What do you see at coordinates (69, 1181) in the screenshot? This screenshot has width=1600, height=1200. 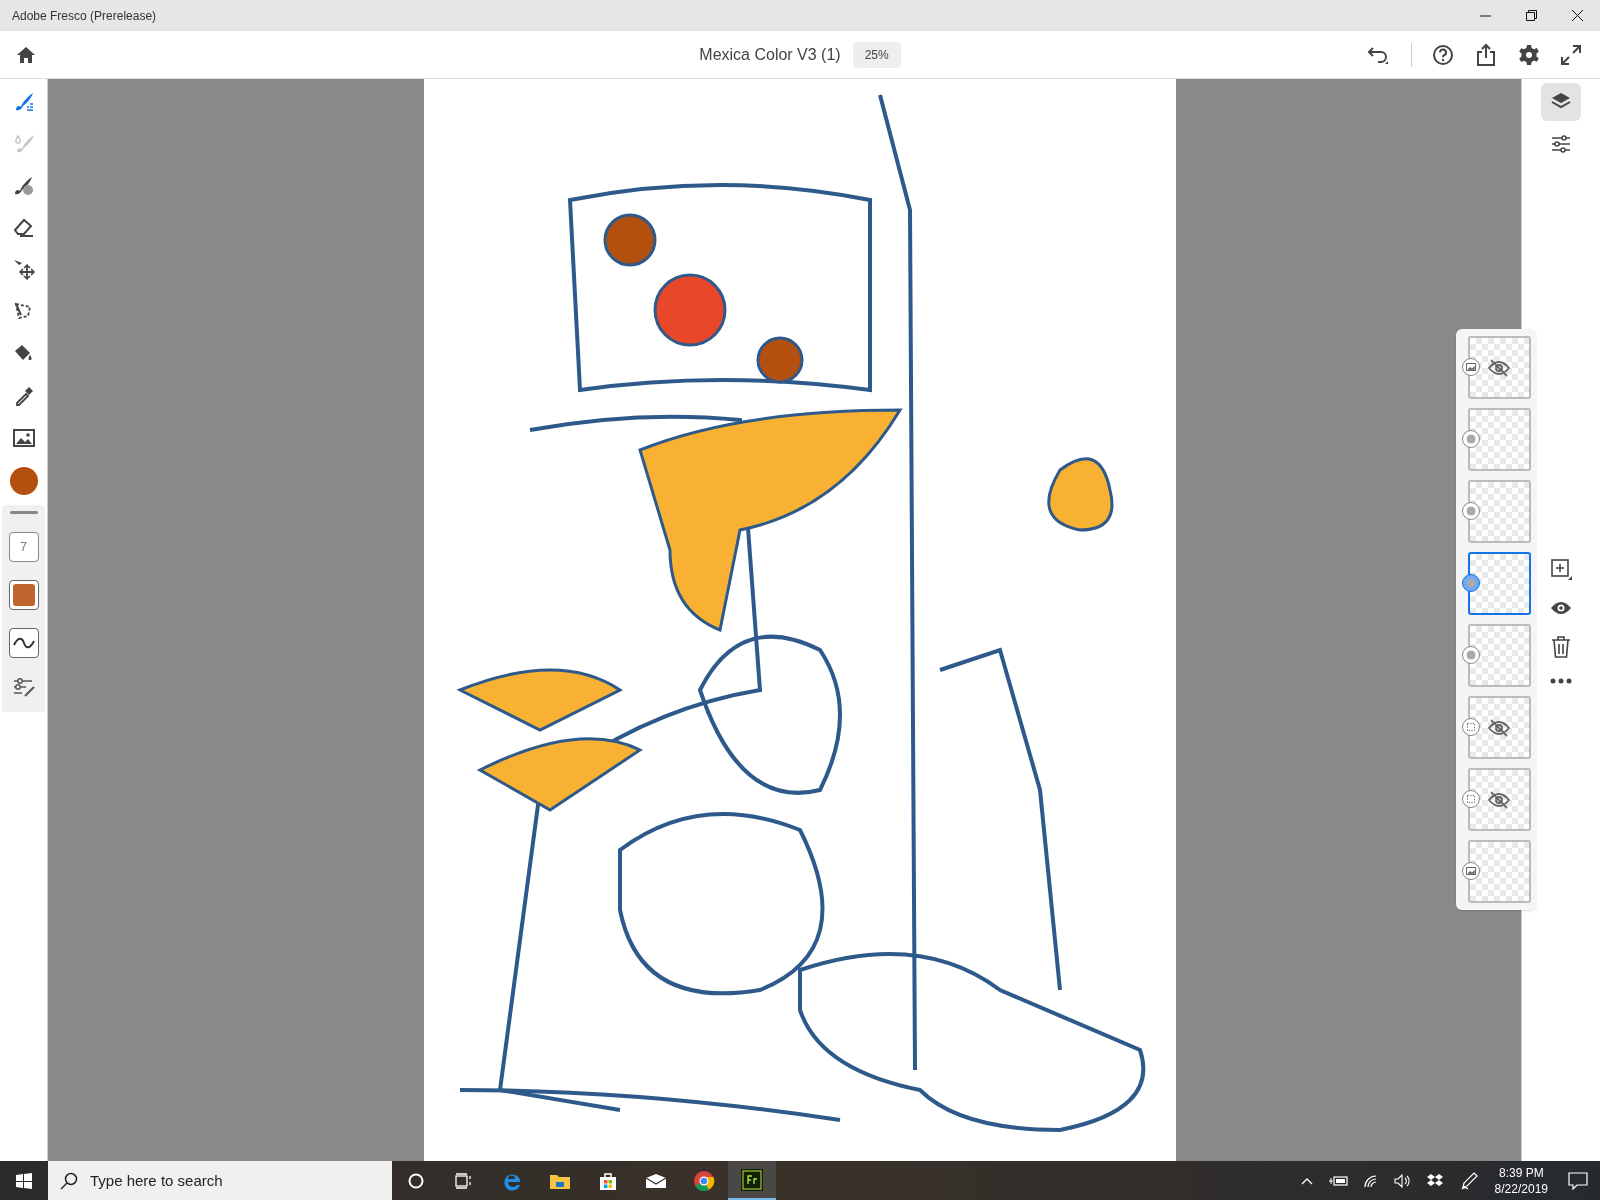 I see `search-icon` at bounding box center [69, 1181].